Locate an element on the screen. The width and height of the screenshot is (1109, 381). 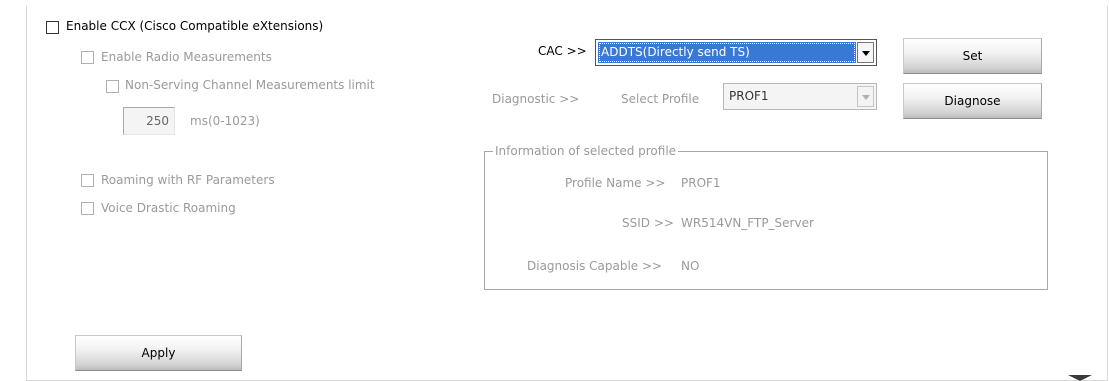
select-profile-label: Select Profile is located at coordinates (660, 99).